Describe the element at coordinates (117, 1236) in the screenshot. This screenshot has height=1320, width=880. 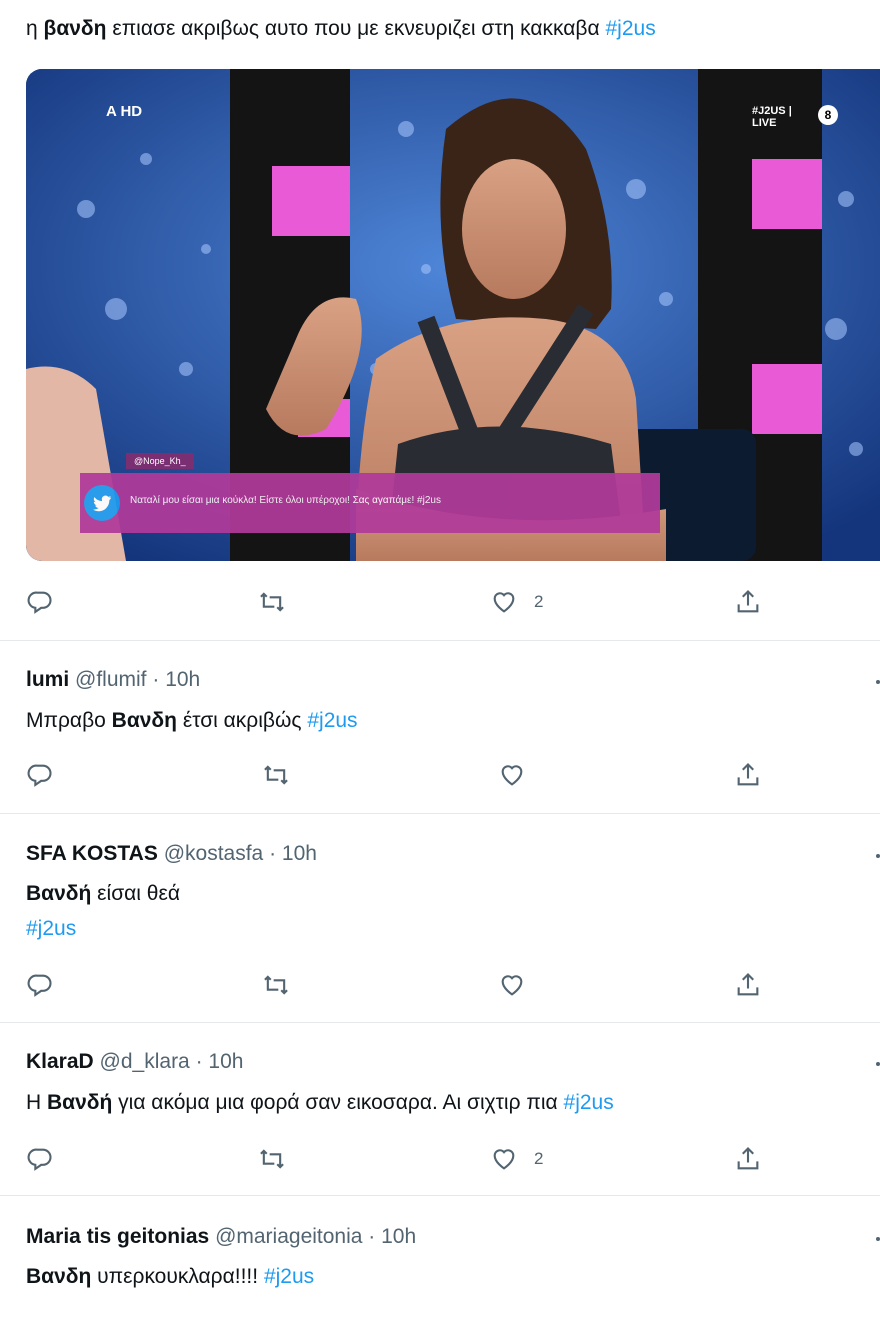
I see `author-name: Maria tis geitonias` at that location.